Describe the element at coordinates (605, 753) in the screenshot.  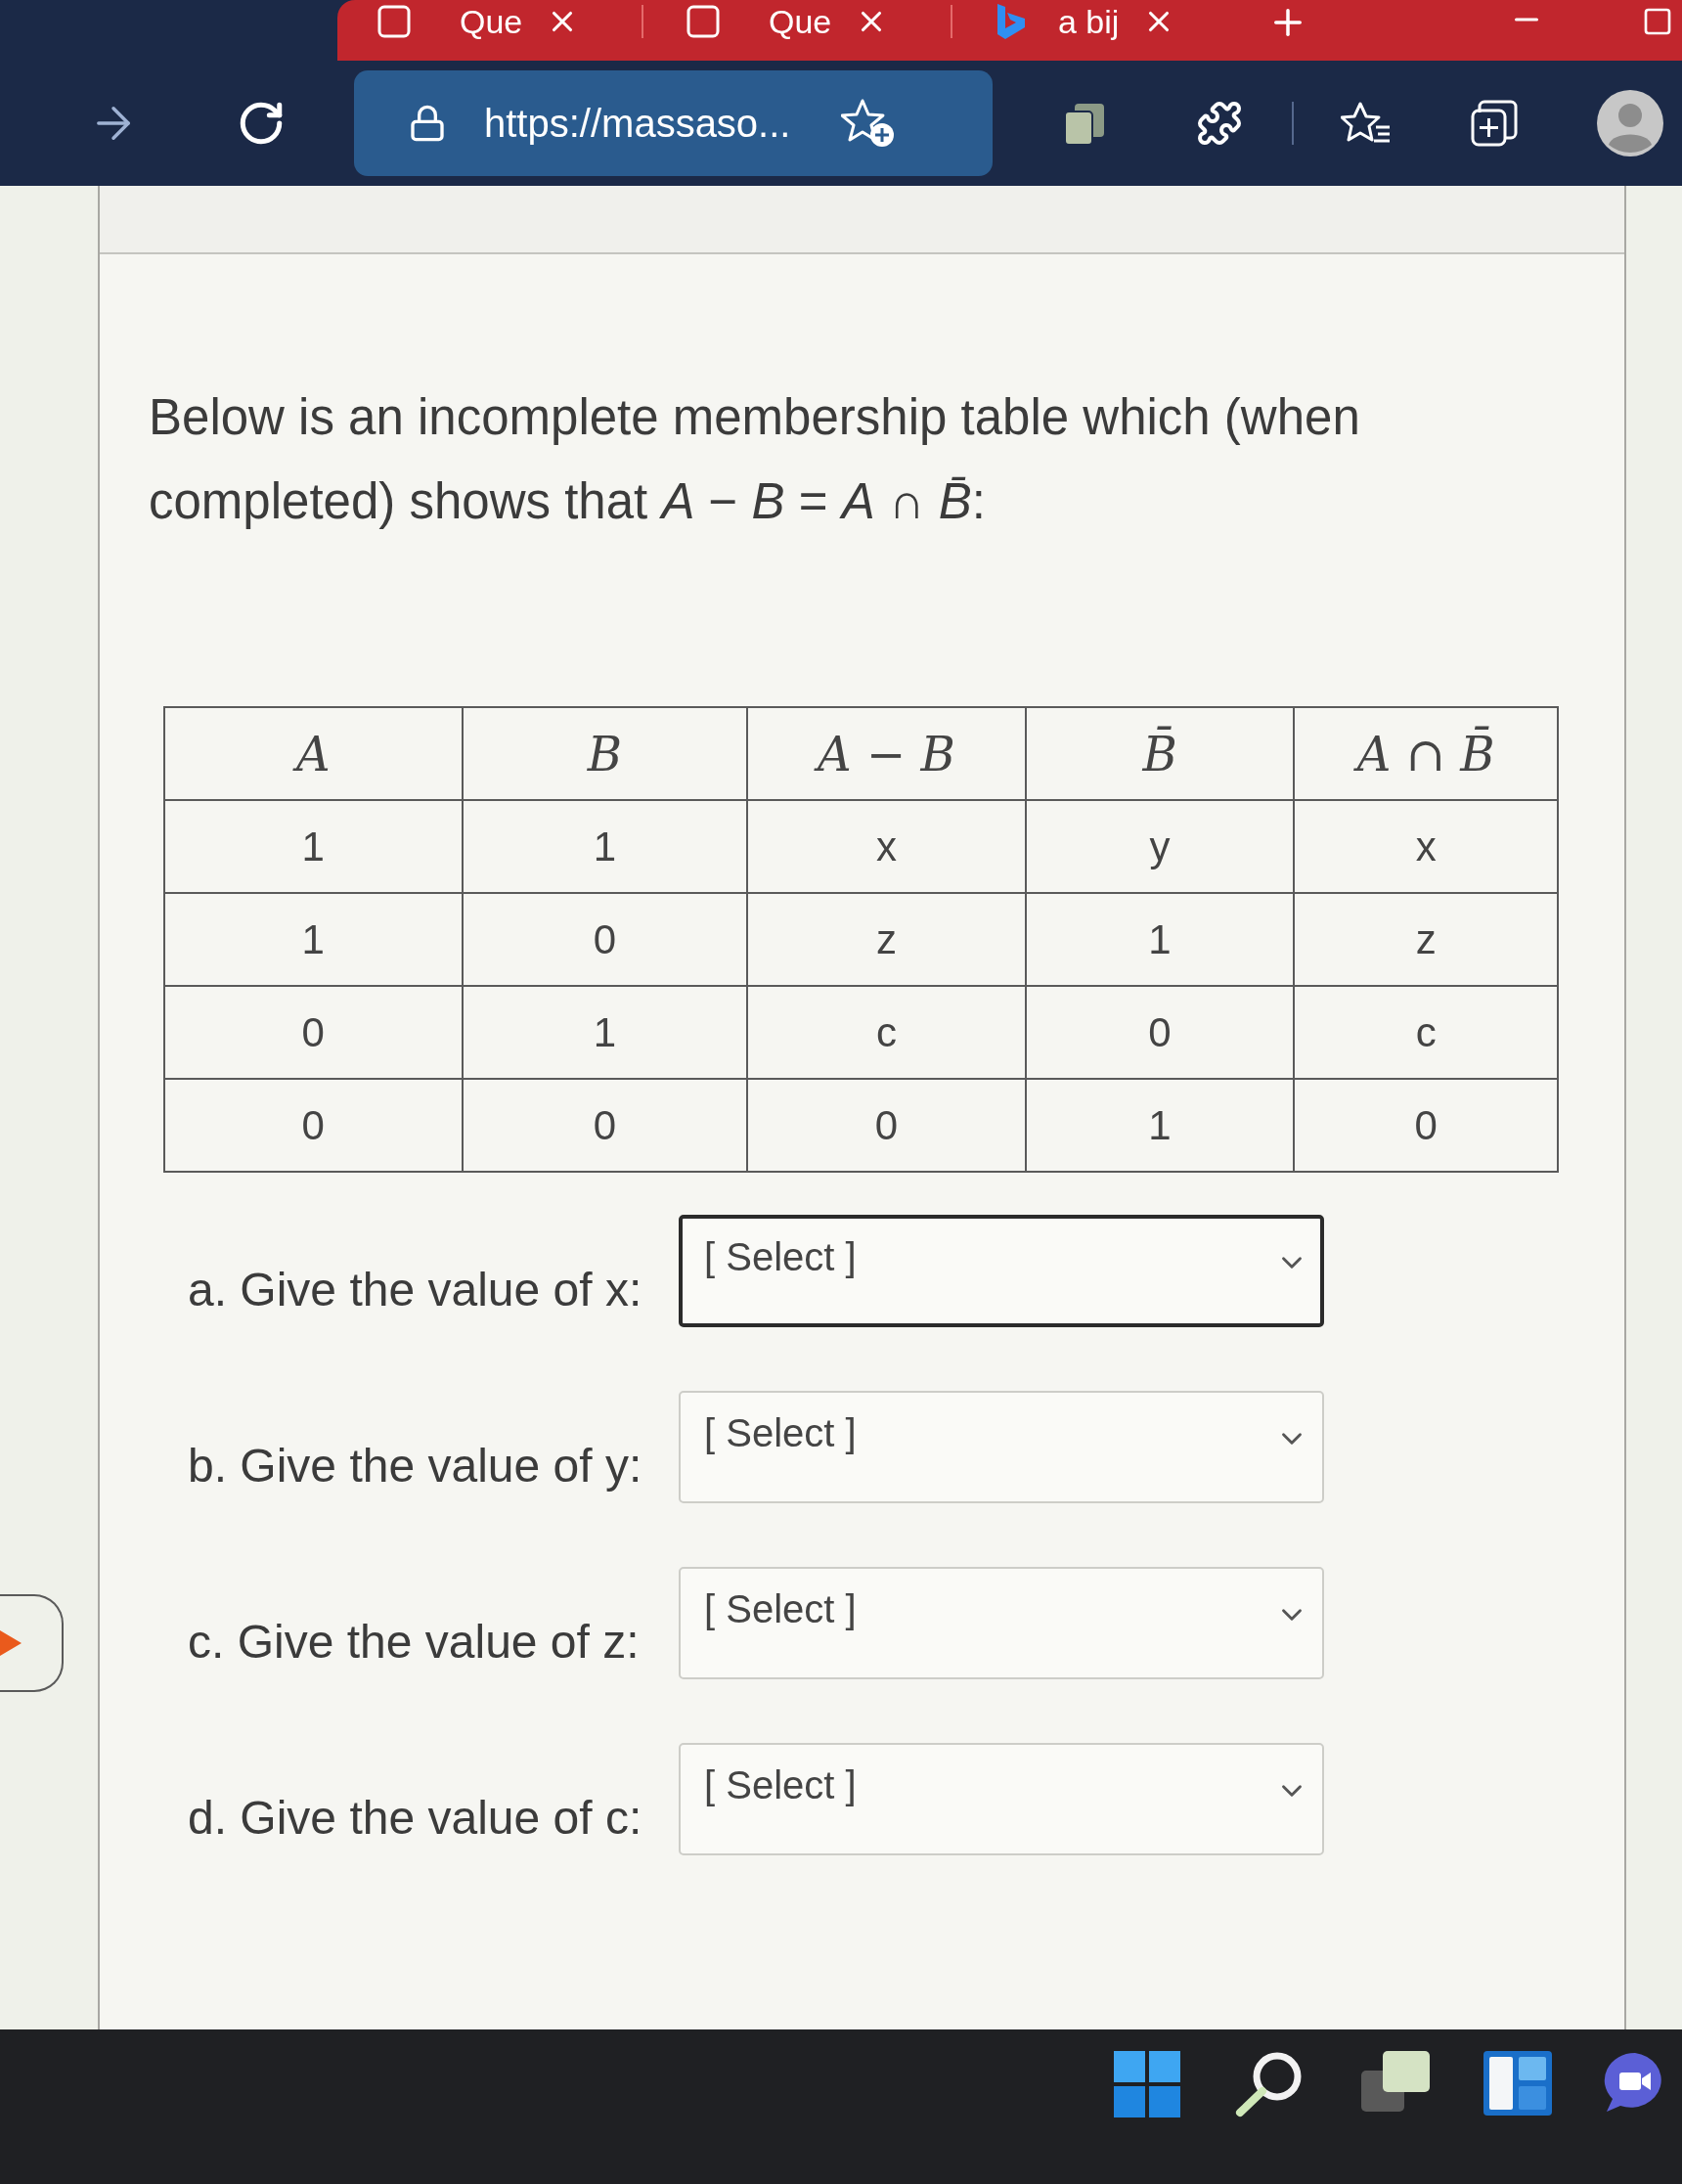
I see `column-header: B` at that location.